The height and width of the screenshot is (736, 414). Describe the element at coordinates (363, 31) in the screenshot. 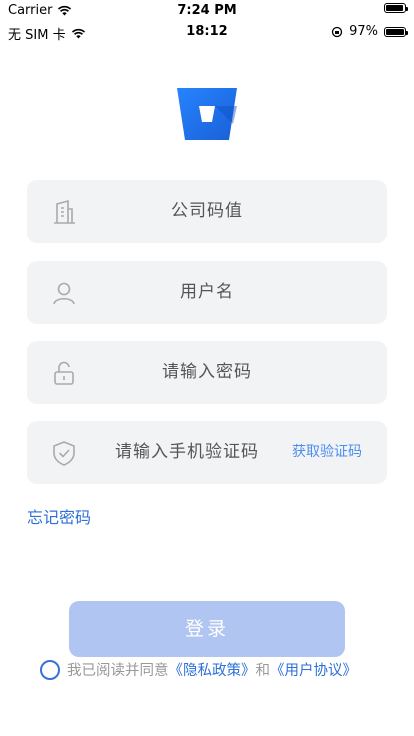

I see `battery-percent: 97%` at that location.